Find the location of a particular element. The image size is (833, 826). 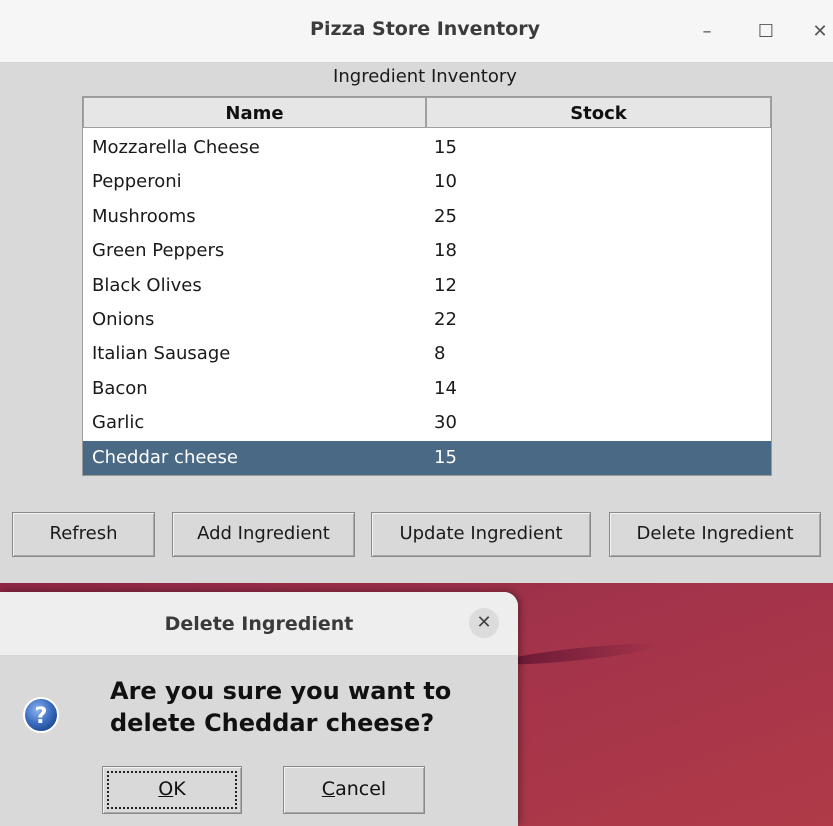

dialog-message-line2: delete Cheddar cheese? is located at coordinates (272, 723).